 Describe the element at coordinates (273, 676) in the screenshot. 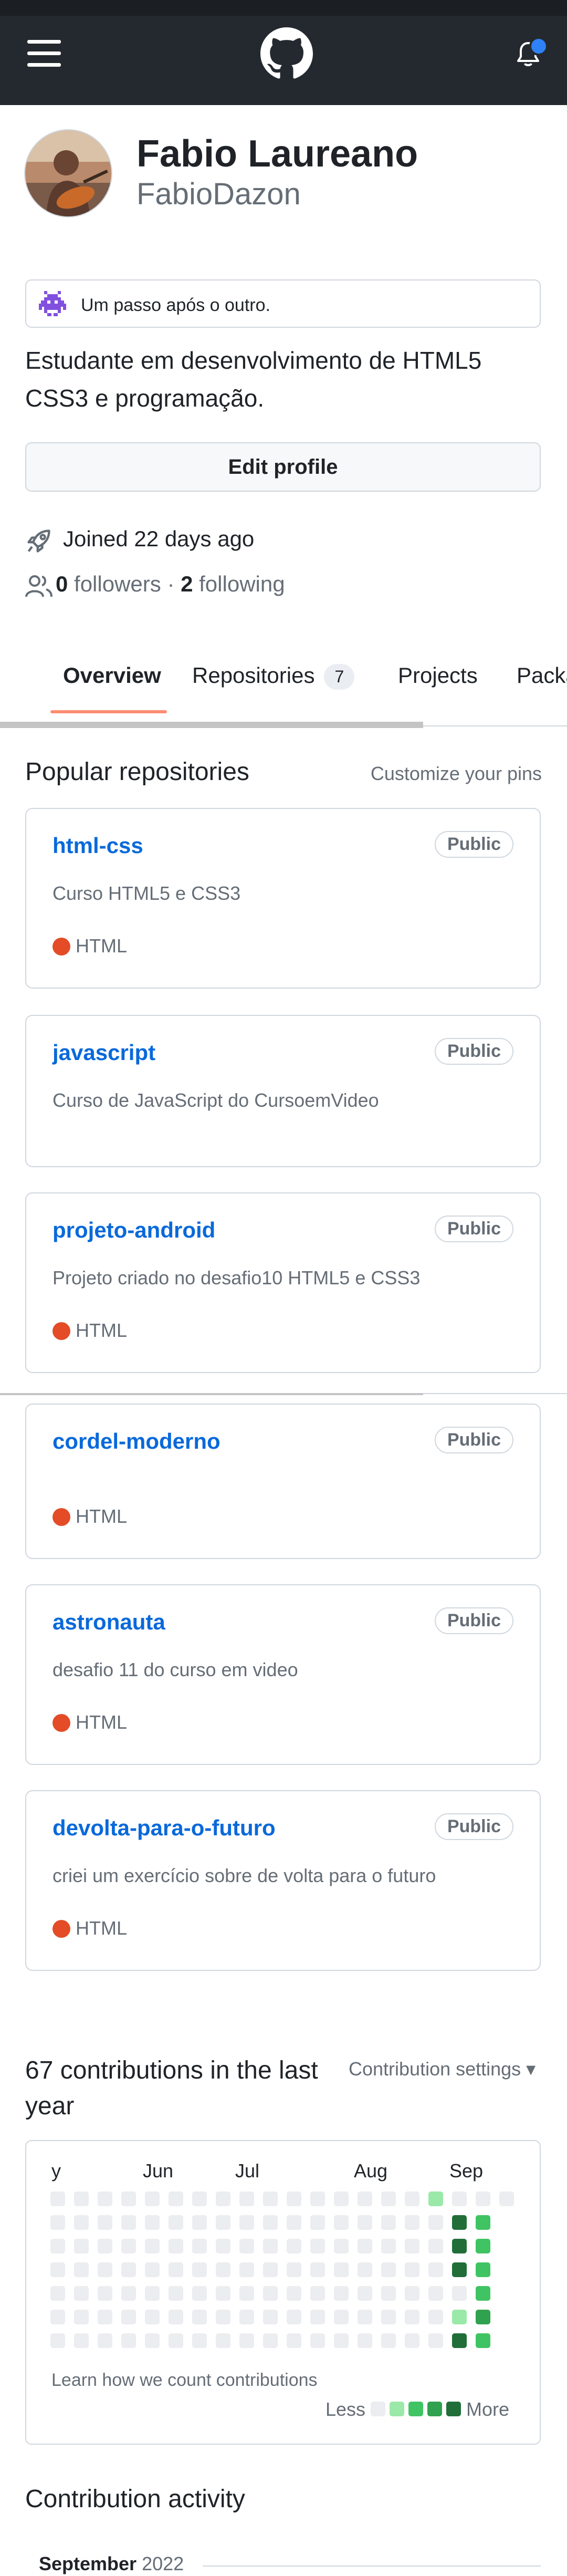

I see `tab-repositories: Repositories 7` at that location.